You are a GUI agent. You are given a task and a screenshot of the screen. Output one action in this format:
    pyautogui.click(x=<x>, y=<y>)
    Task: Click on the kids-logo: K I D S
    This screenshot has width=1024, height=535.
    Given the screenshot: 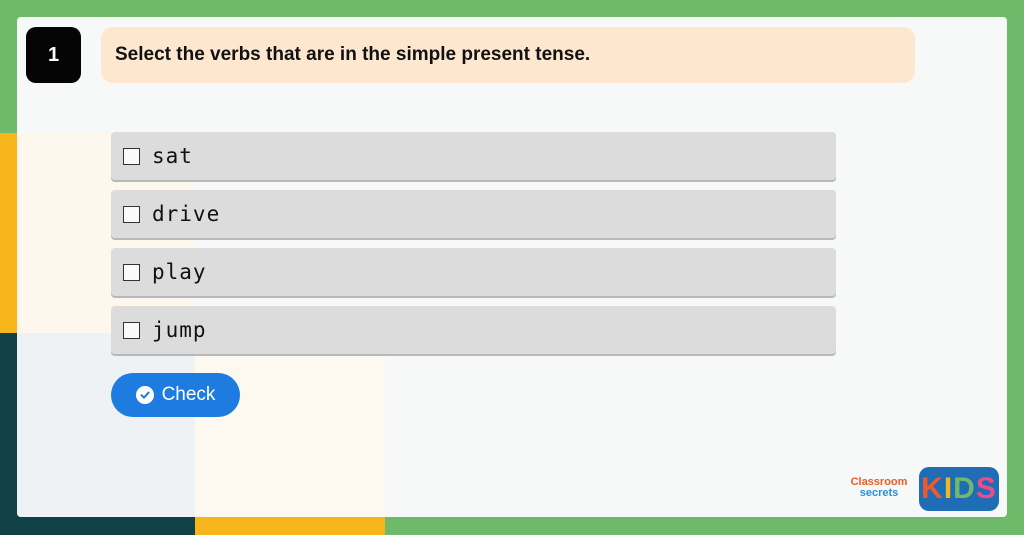 What is the action you would take?
    pyautogui.click(x=959, y=489)
    